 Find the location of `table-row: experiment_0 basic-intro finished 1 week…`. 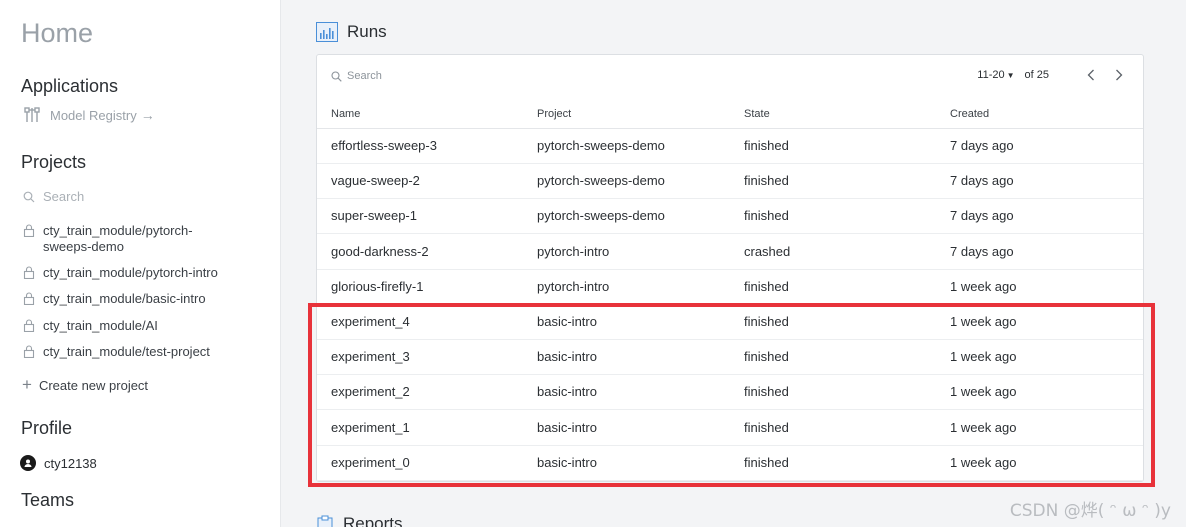

table-row: experiment_0 basic-intro finished 1 week… is located at coordinates (730, 463).